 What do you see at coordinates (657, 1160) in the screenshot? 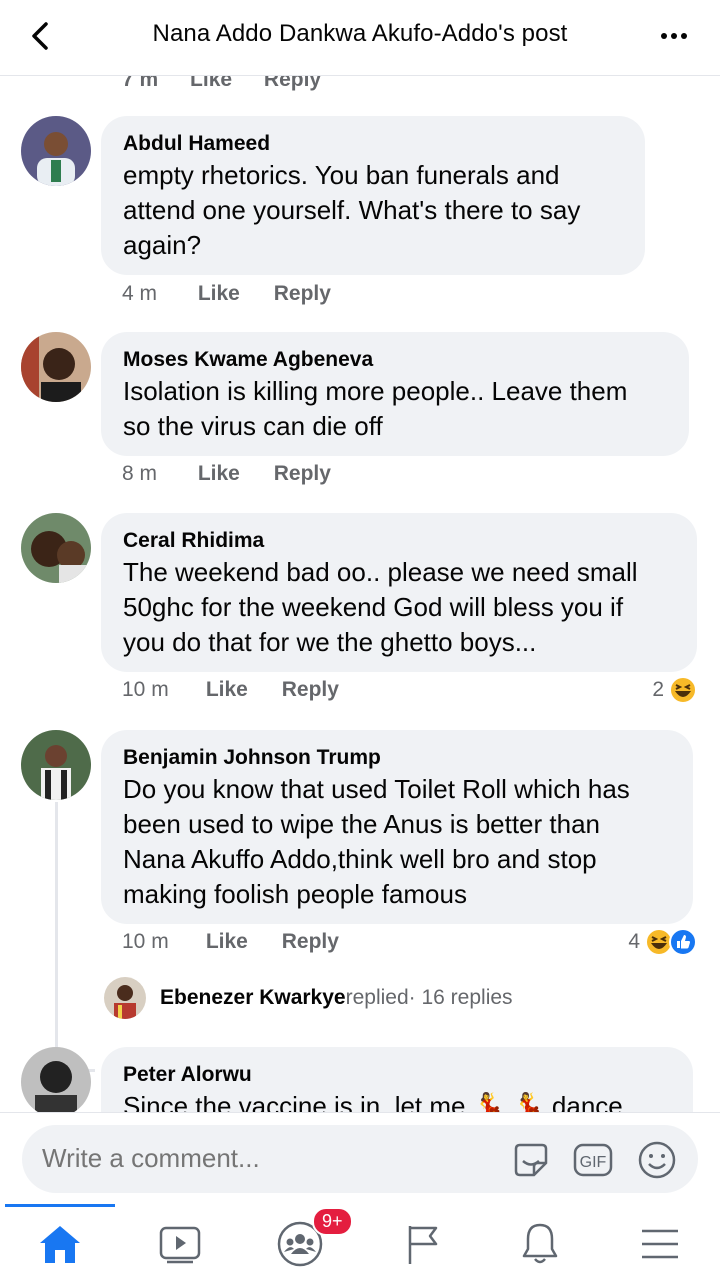
I see `emoji-icon` at bounding box center [657, 1160].